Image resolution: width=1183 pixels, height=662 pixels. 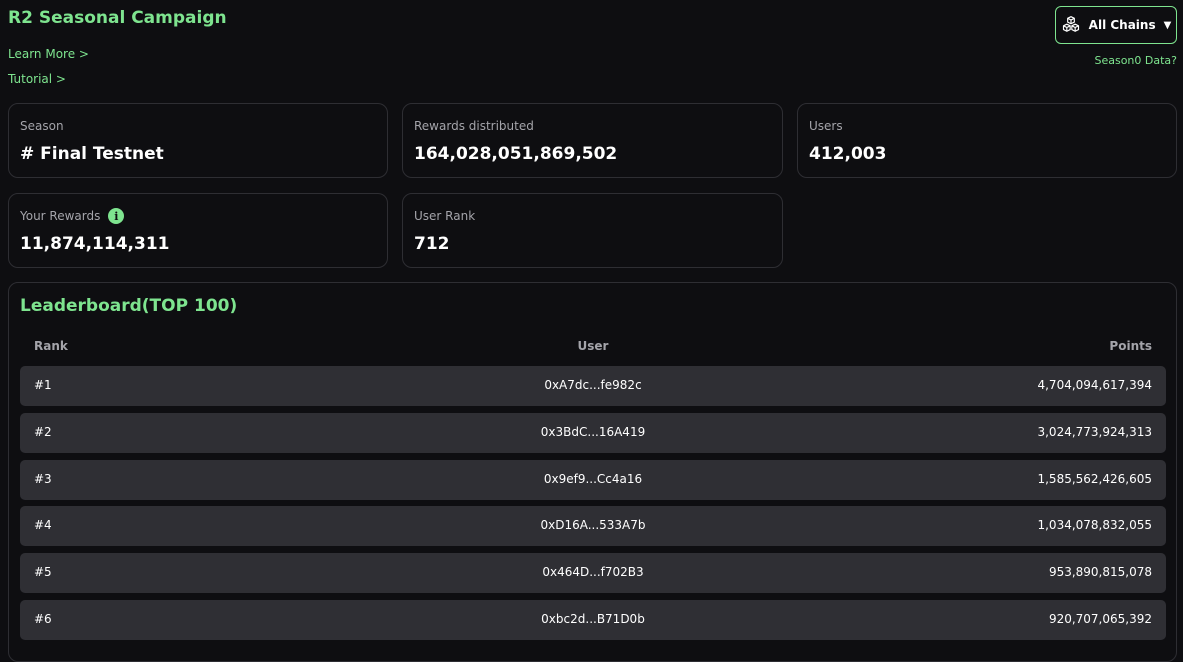 What do you see at coordinates (1070, 24) in the screenshot?
I see `cubes-icon` at bounding box center [1070, 24].